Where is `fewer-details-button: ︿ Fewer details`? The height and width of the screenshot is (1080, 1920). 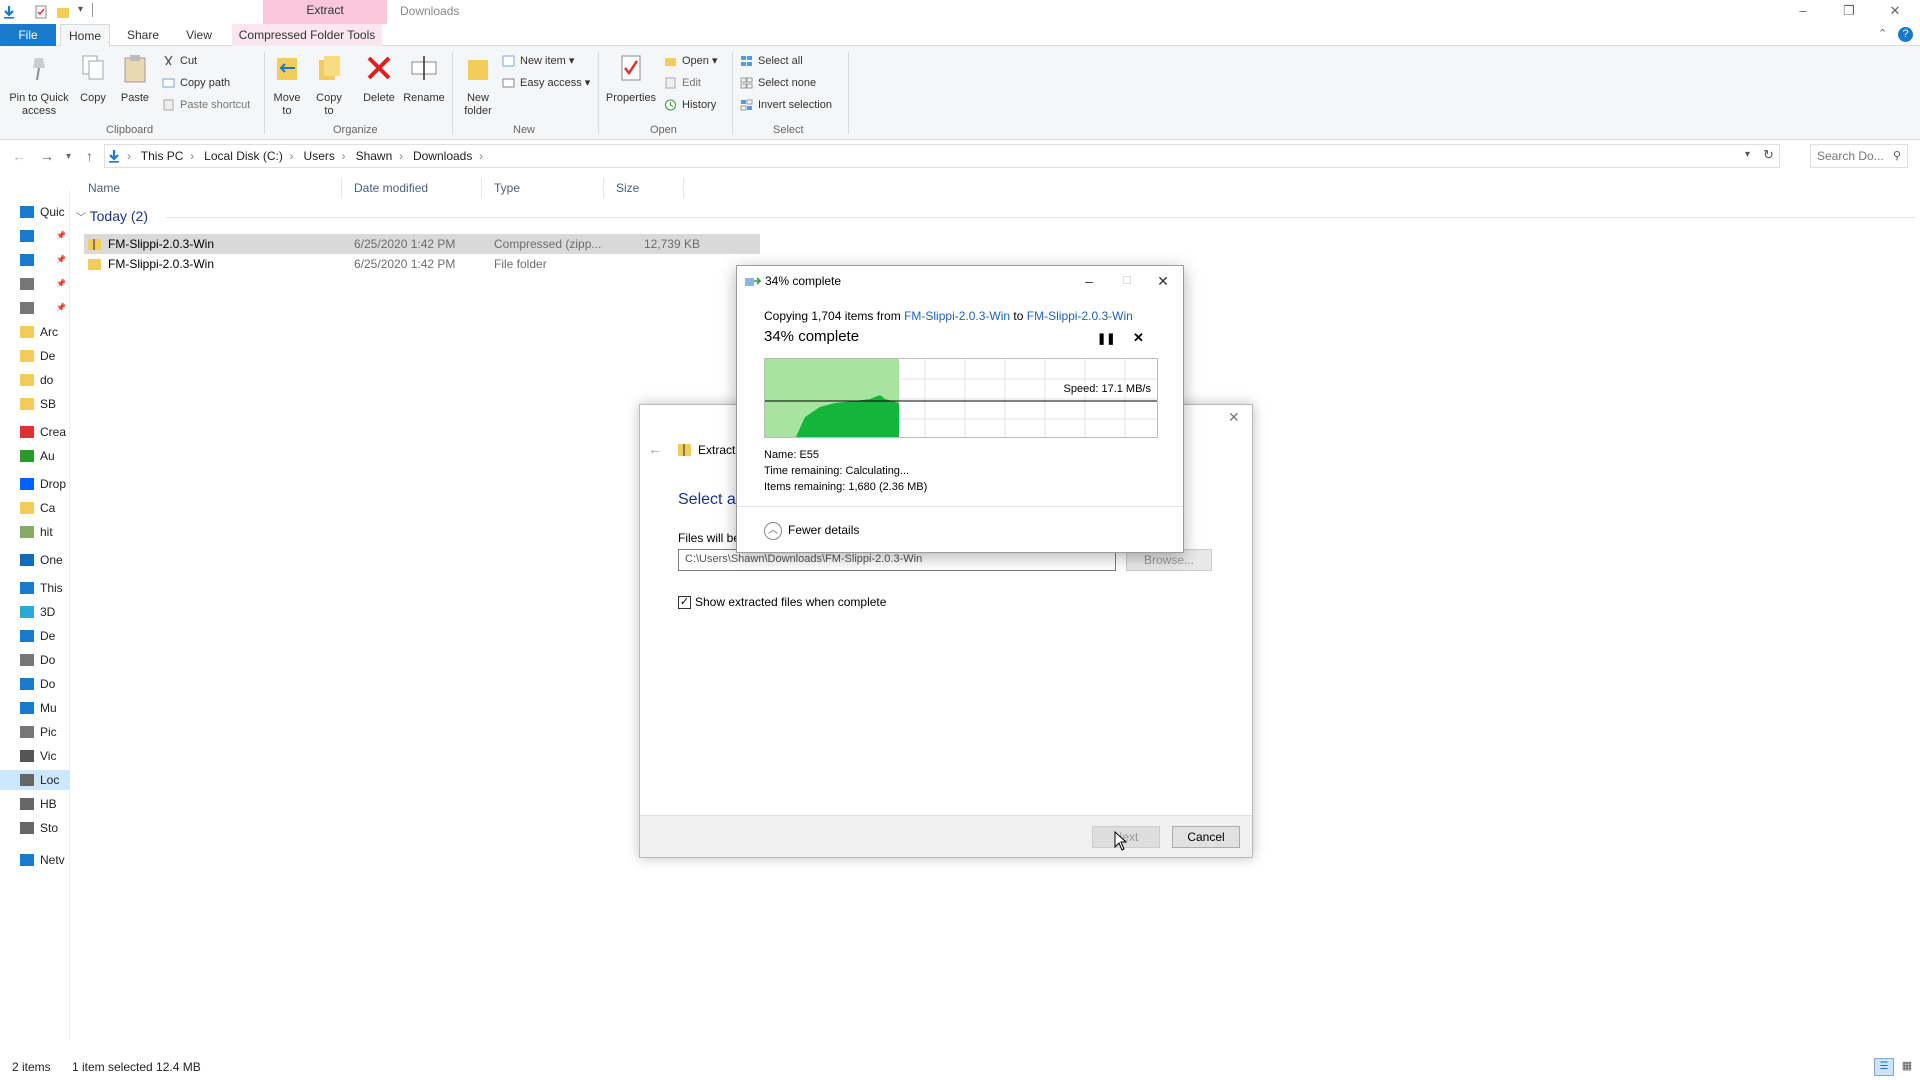
fewer-details-button: ︿ Fewer details is located at coordinates (811, 531).